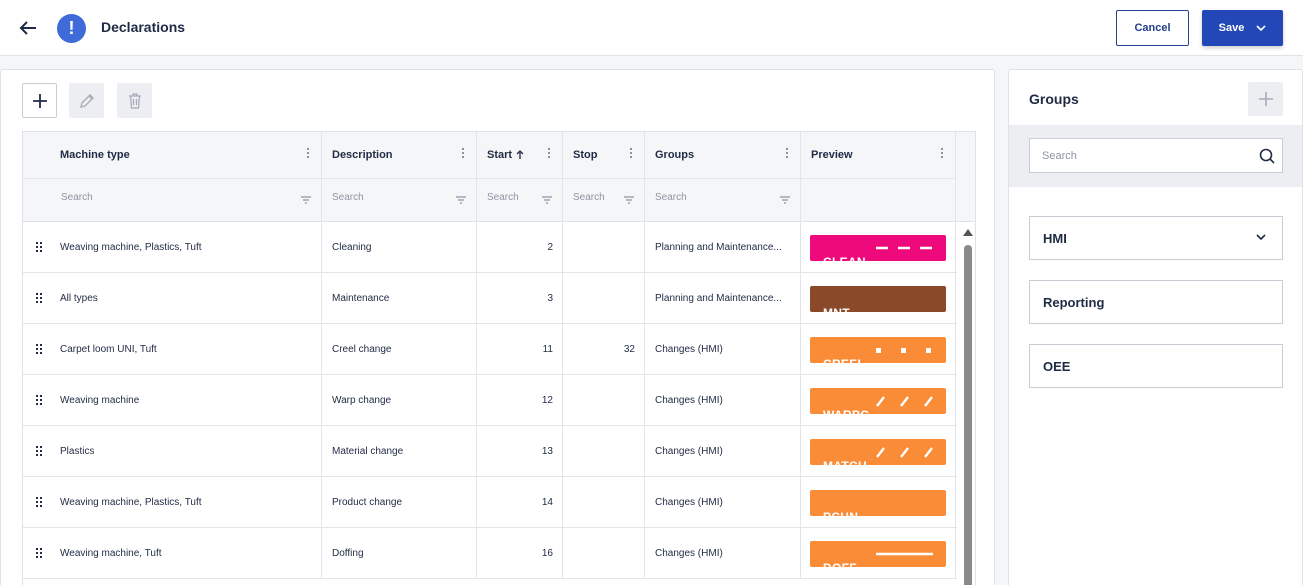 Image resolution: width=1303 pixels, height=585 pixels. What do you see at coordinates (362, 349) in the screenshot?
I see `cell-description-text: Creel change` at bounding box center [362, 349].